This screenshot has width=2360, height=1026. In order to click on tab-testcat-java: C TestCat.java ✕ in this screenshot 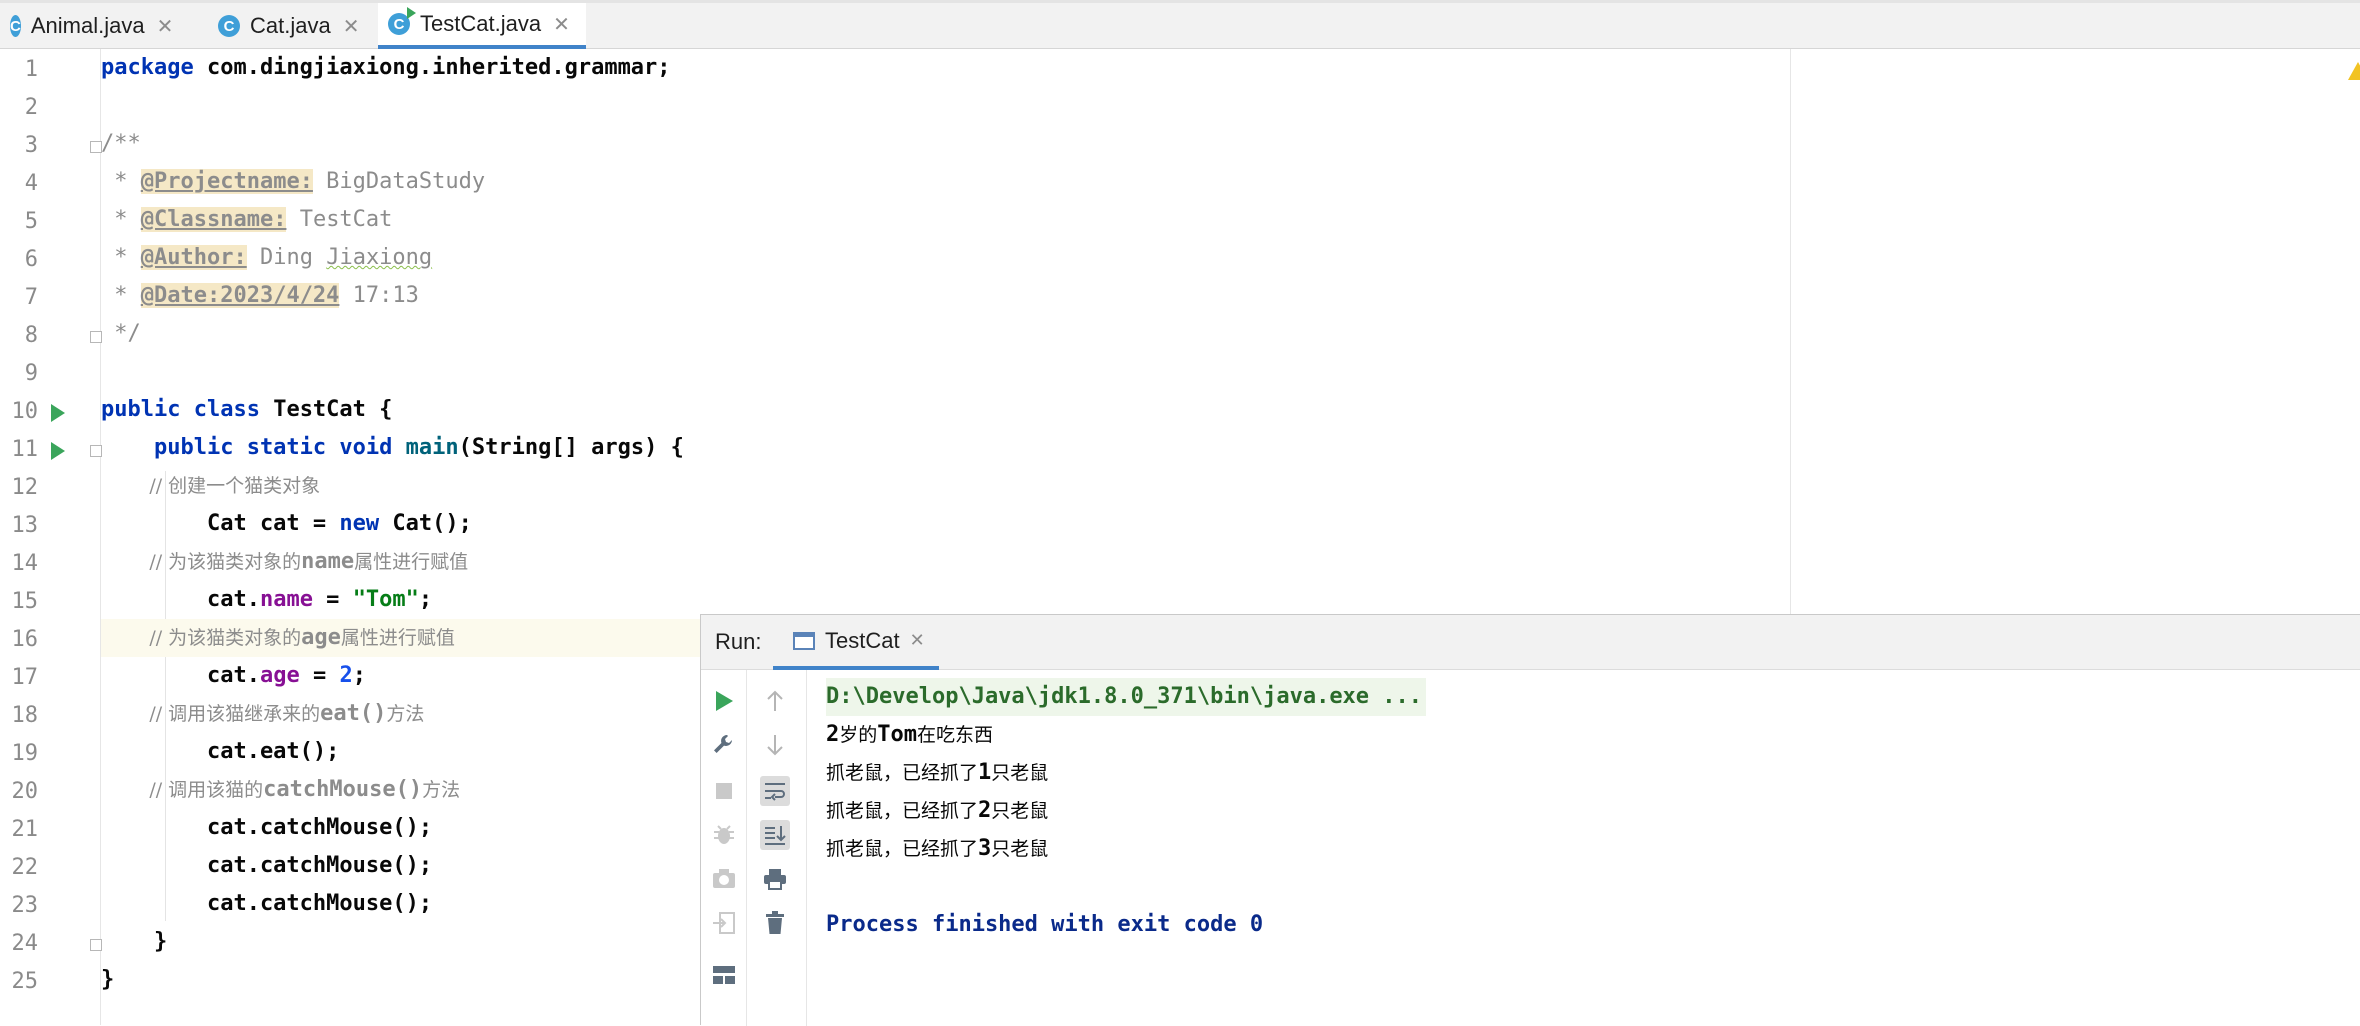, I will do `click(482, 26)`.